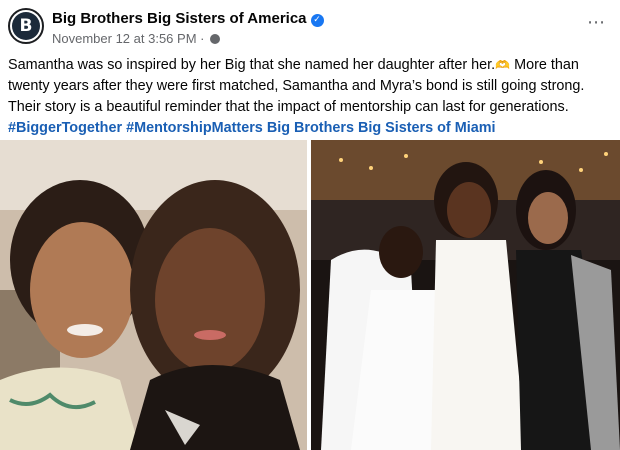 The width and height of the screenshot is (620, 450). What do you see at coordinates (596, 22) in the screenshot?
I see `more-options-icon: ⋯` at bounding box center [596, 22].